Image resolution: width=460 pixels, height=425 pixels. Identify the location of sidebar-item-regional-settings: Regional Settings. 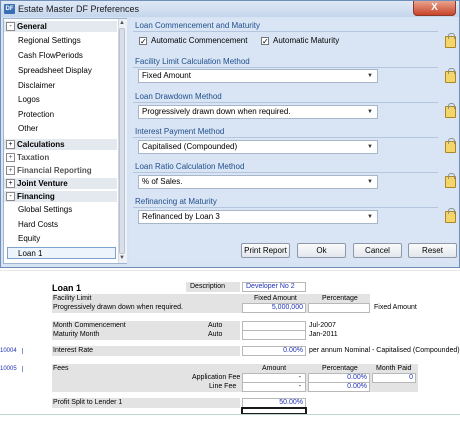
(49, 40).